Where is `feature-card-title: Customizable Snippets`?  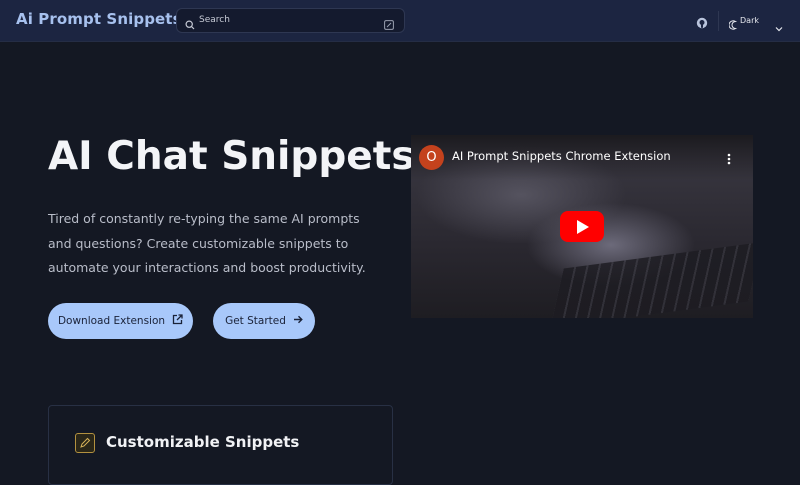 feature-card-title: Customizable Snippets is located at coordinates (203, 442).